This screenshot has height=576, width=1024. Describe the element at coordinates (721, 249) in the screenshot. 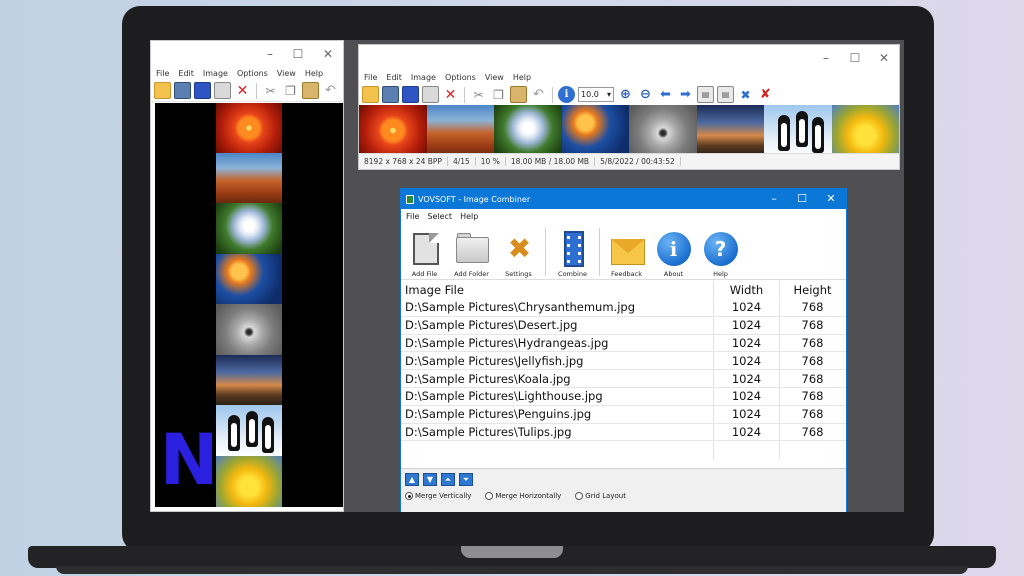

I see `question-icon: ?` at that location.